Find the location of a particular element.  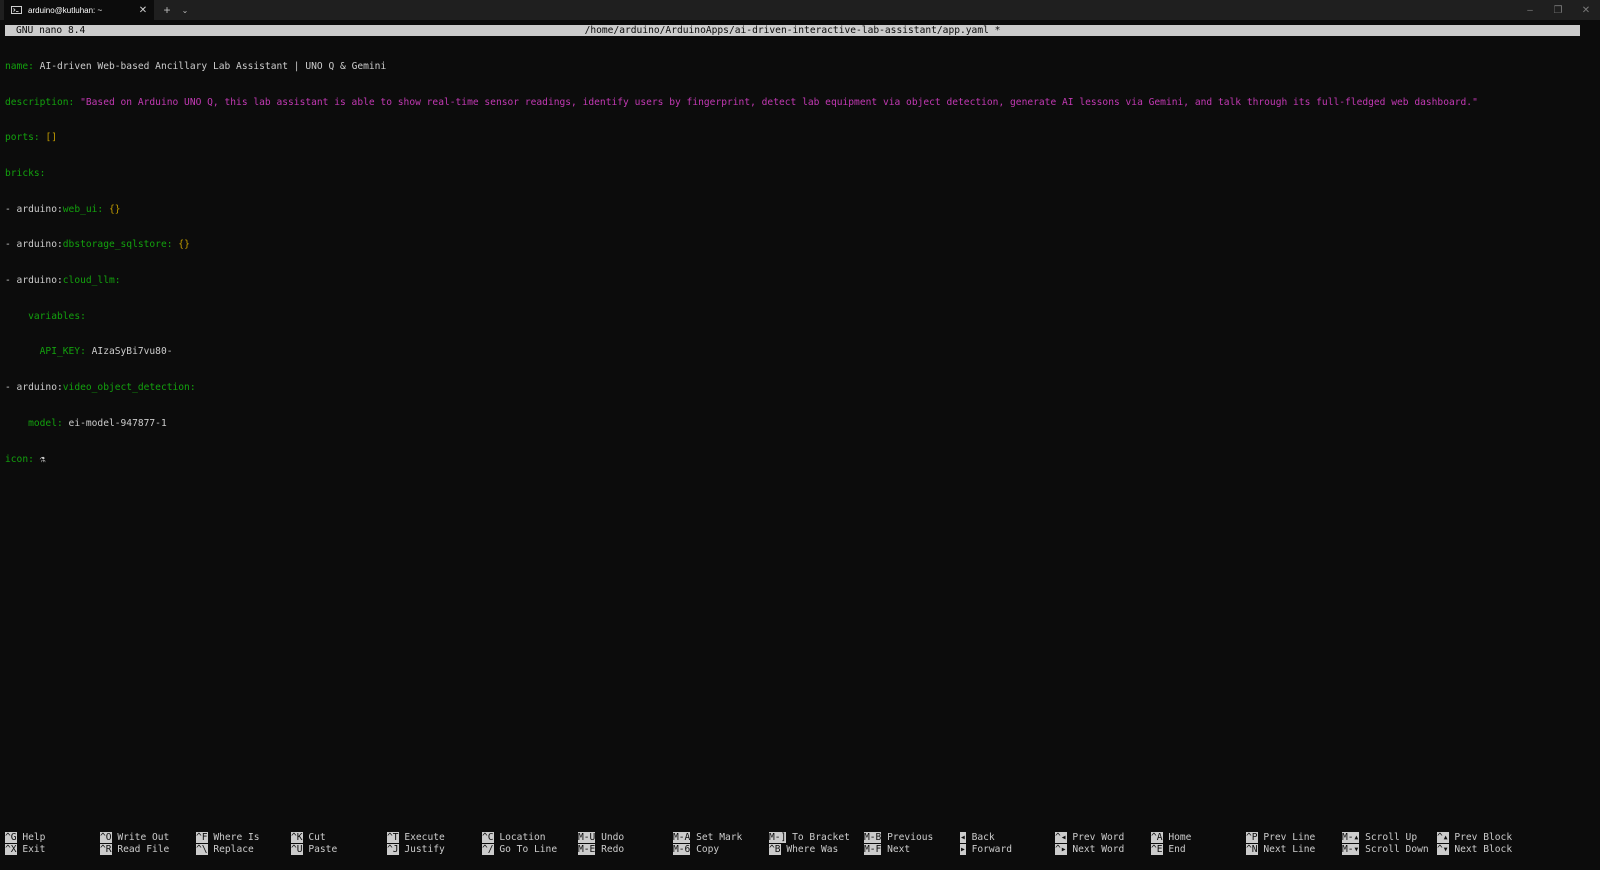

shortcut-label: Execute is located at coordinates (424, 837).